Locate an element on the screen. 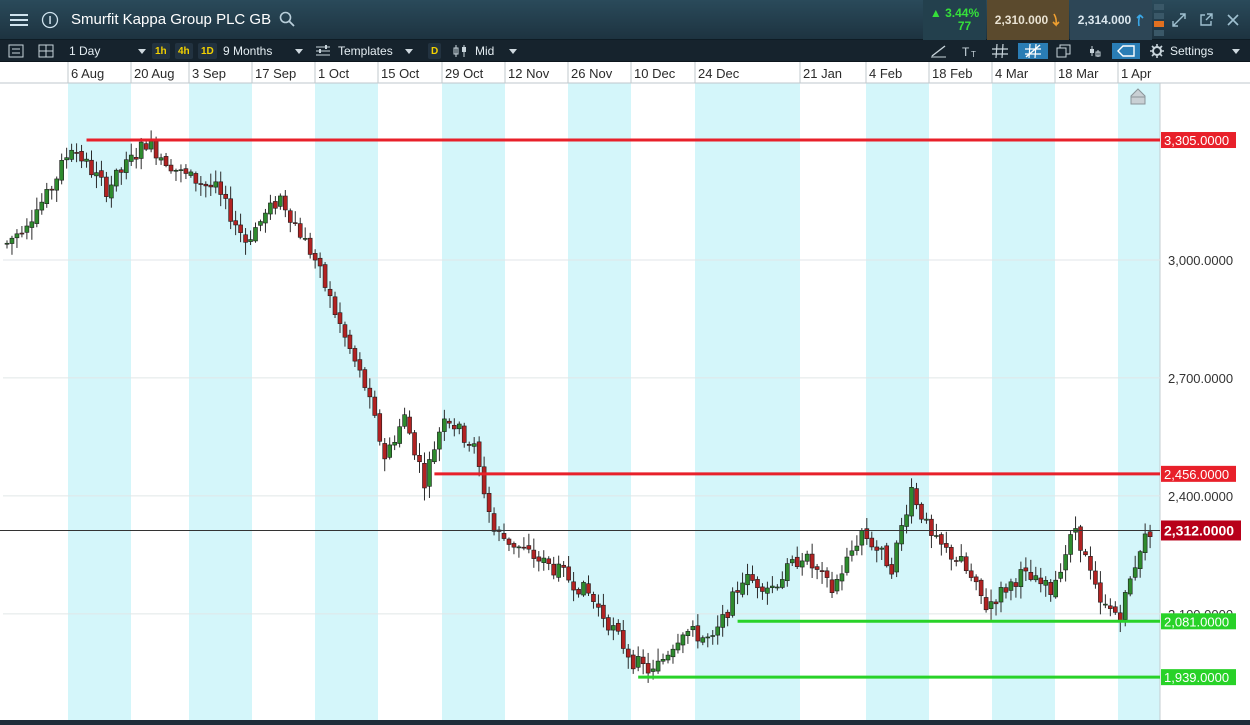  hamburger-icon is located at coordinates (19, 20).